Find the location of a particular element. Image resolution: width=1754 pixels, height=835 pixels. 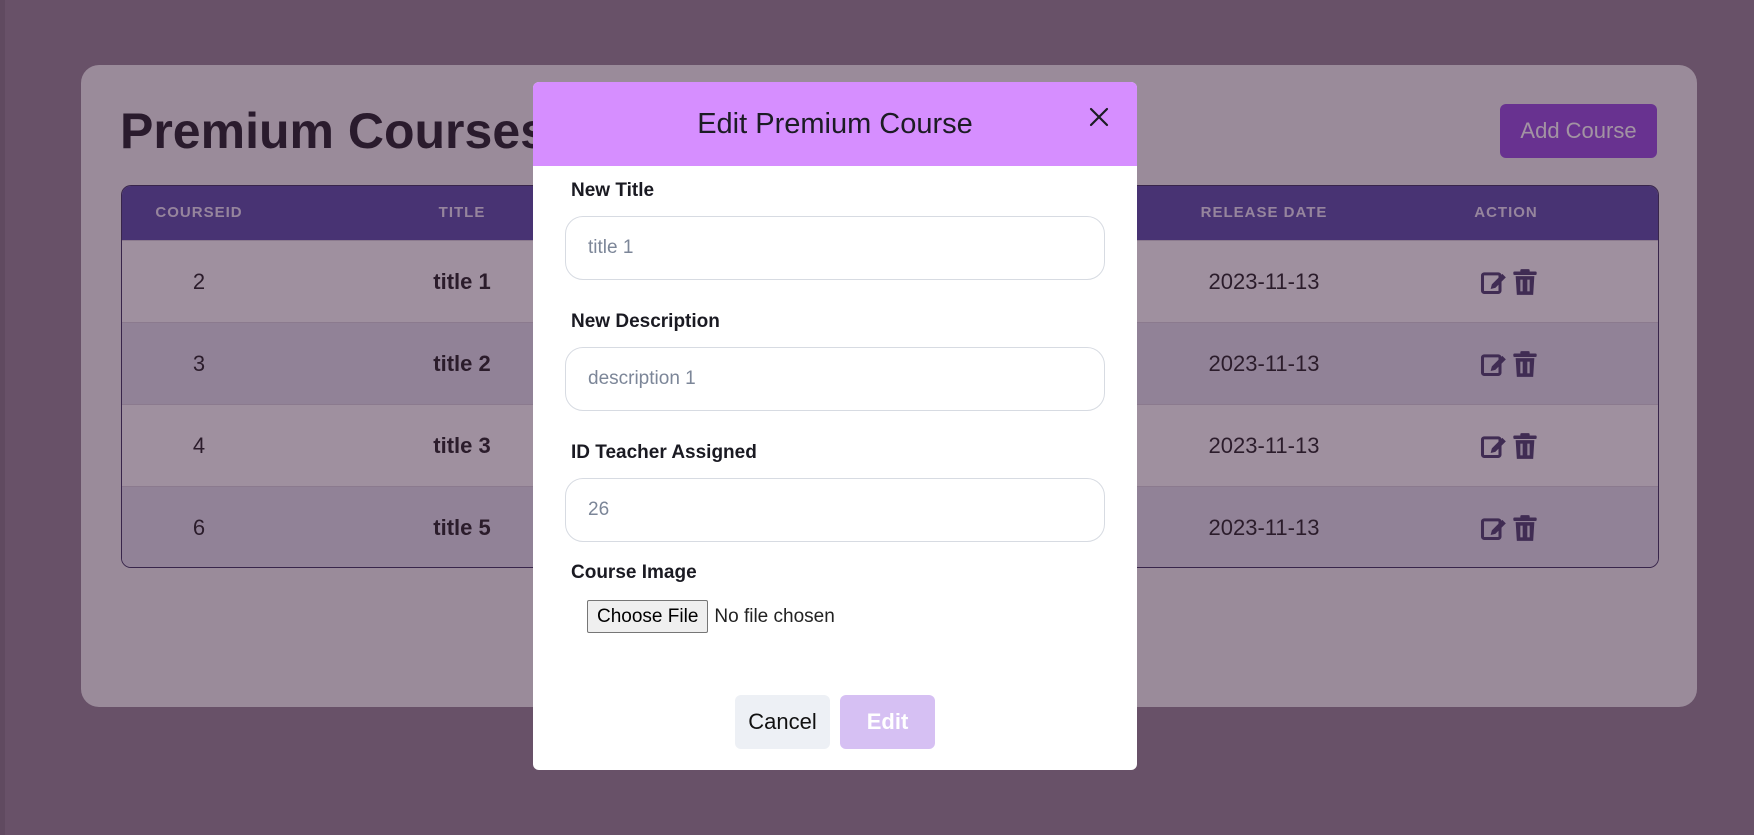

close-button is located at coordinates (1099, 117).